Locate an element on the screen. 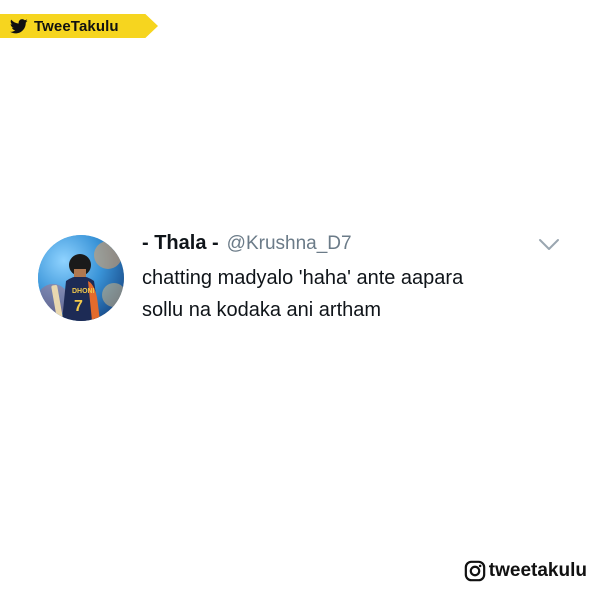 Image resolution: width=600 pixels, height=600 pixels. instagram-handle-text: tweetakulu is located at coordinates (537, 570).